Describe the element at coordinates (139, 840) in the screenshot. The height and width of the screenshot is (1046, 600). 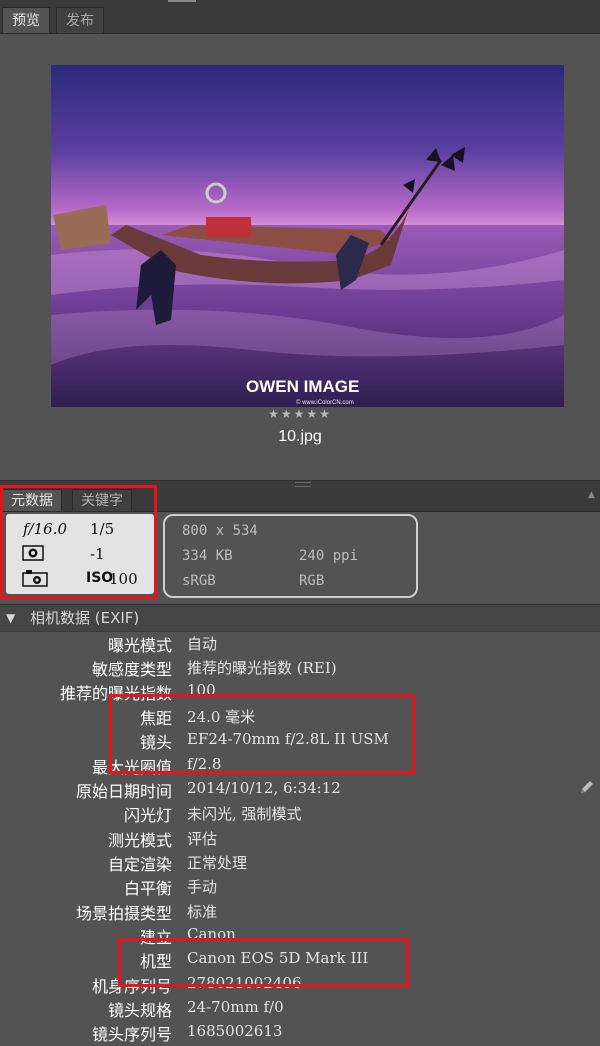
I see `exif-label: 测光模式` at that location.